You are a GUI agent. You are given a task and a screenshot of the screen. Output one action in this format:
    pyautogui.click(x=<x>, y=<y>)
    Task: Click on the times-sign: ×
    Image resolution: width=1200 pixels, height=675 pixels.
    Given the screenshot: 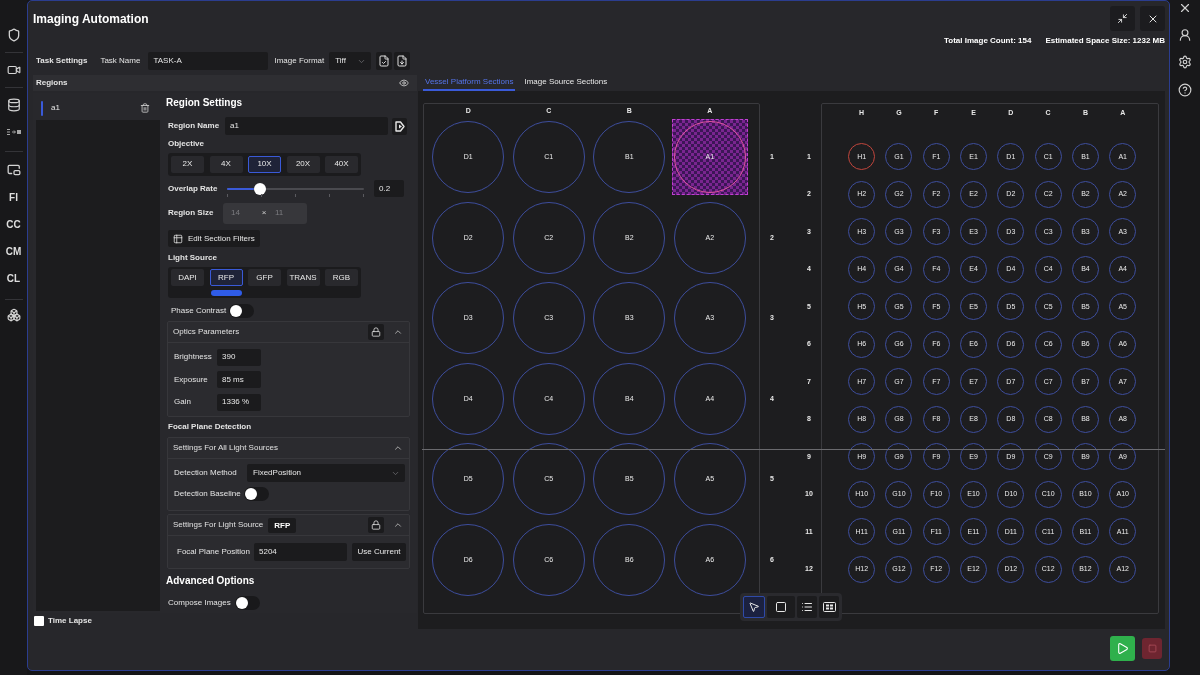 What is the action you would take?
    pyautogui.click(x=264, y=213)
    